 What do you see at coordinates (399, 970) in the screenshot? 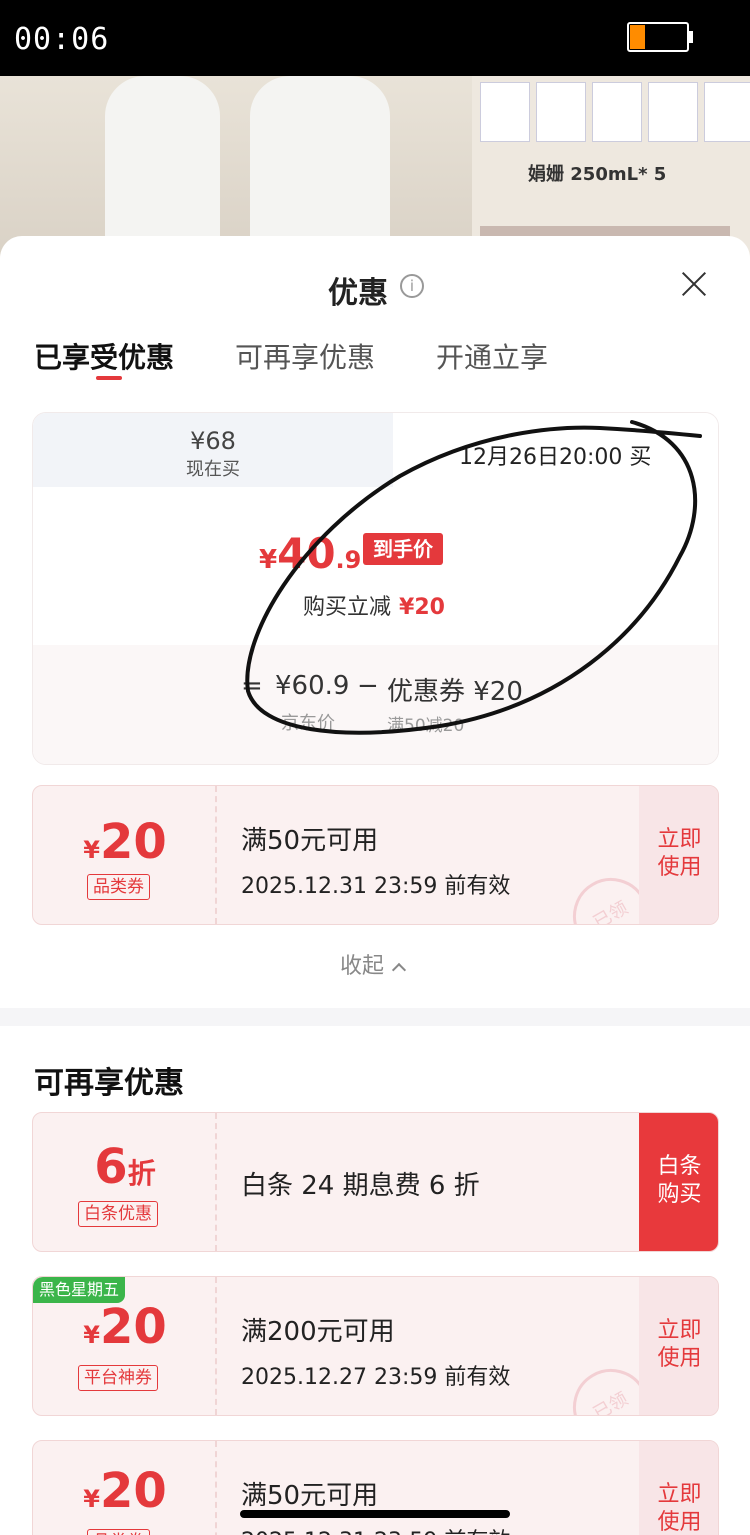
I see `chevron-up-icon` at bounding box center [399, 970].